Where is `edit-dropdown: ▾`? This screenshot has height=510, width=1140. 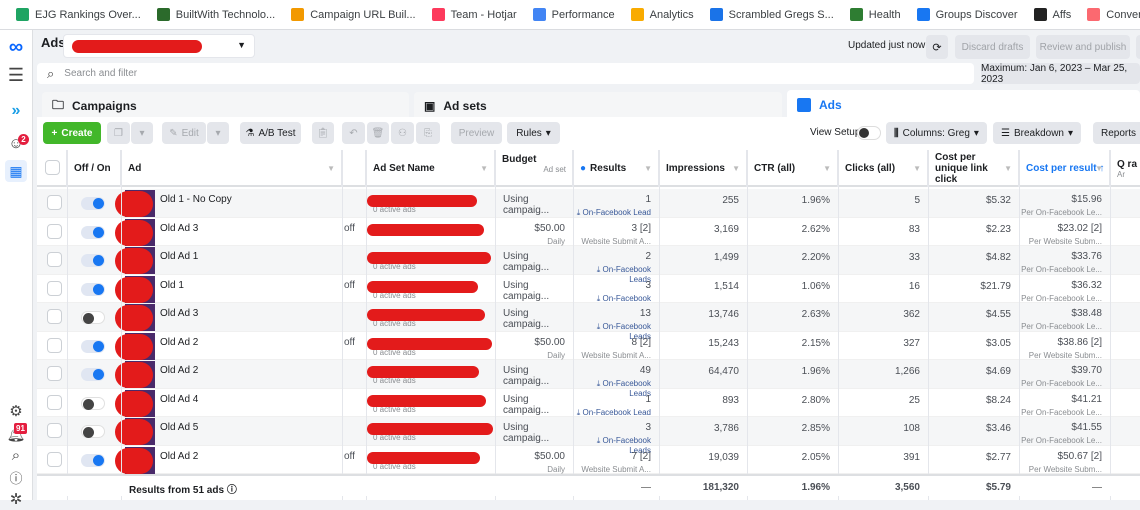 edit-dropdown: ▾ is located at coordinates (218, 133).